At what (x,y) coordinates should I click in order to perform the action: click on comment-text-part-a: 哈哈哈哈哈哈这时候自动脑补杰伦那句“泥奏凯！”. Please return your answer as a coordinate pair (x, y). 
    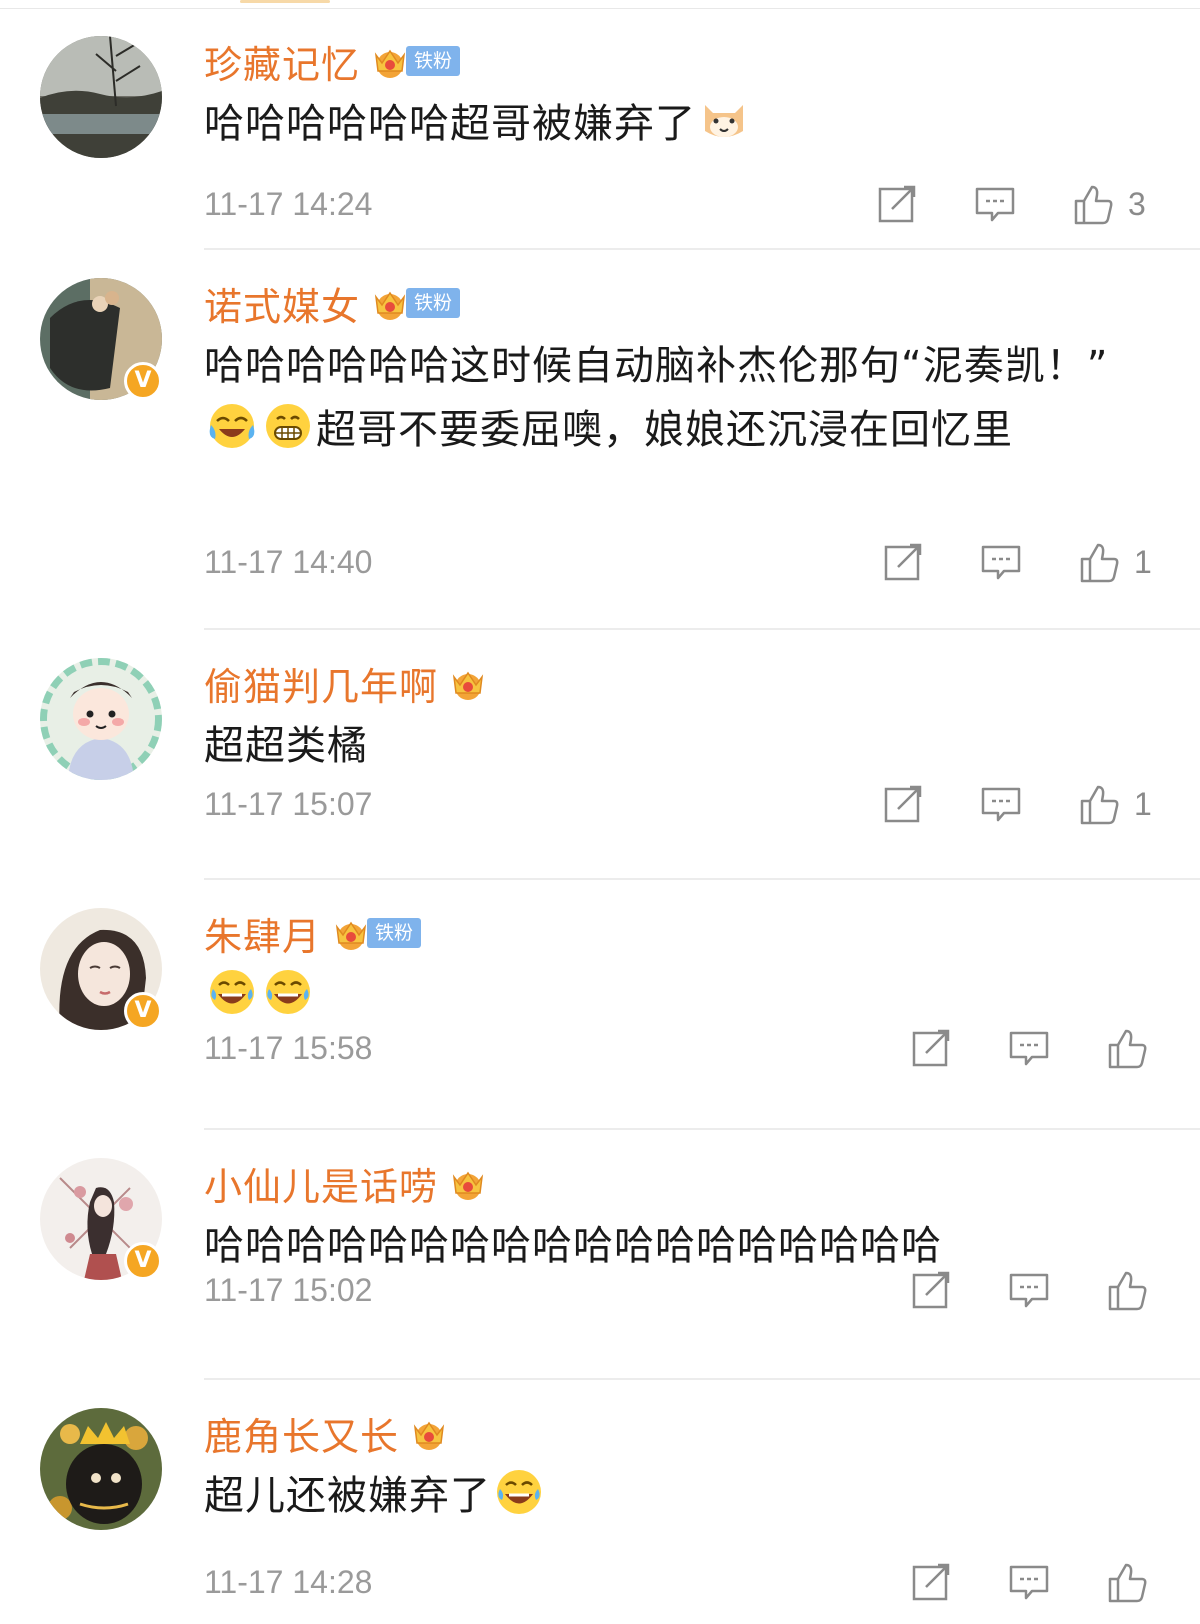
    Looking at the image, I should click on (656, 366).